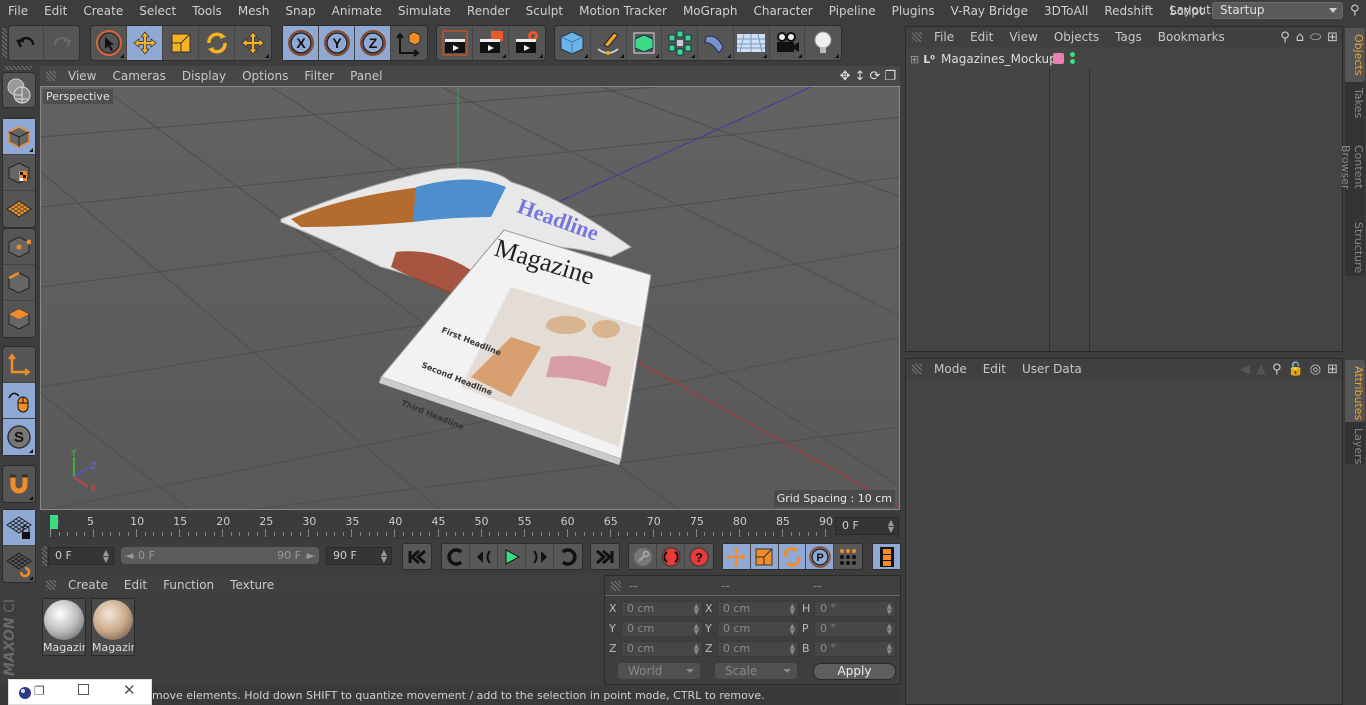 The height and width of the screenshot is (705, 1366). I want to click on material-item: Magazir, so click(64, 627).